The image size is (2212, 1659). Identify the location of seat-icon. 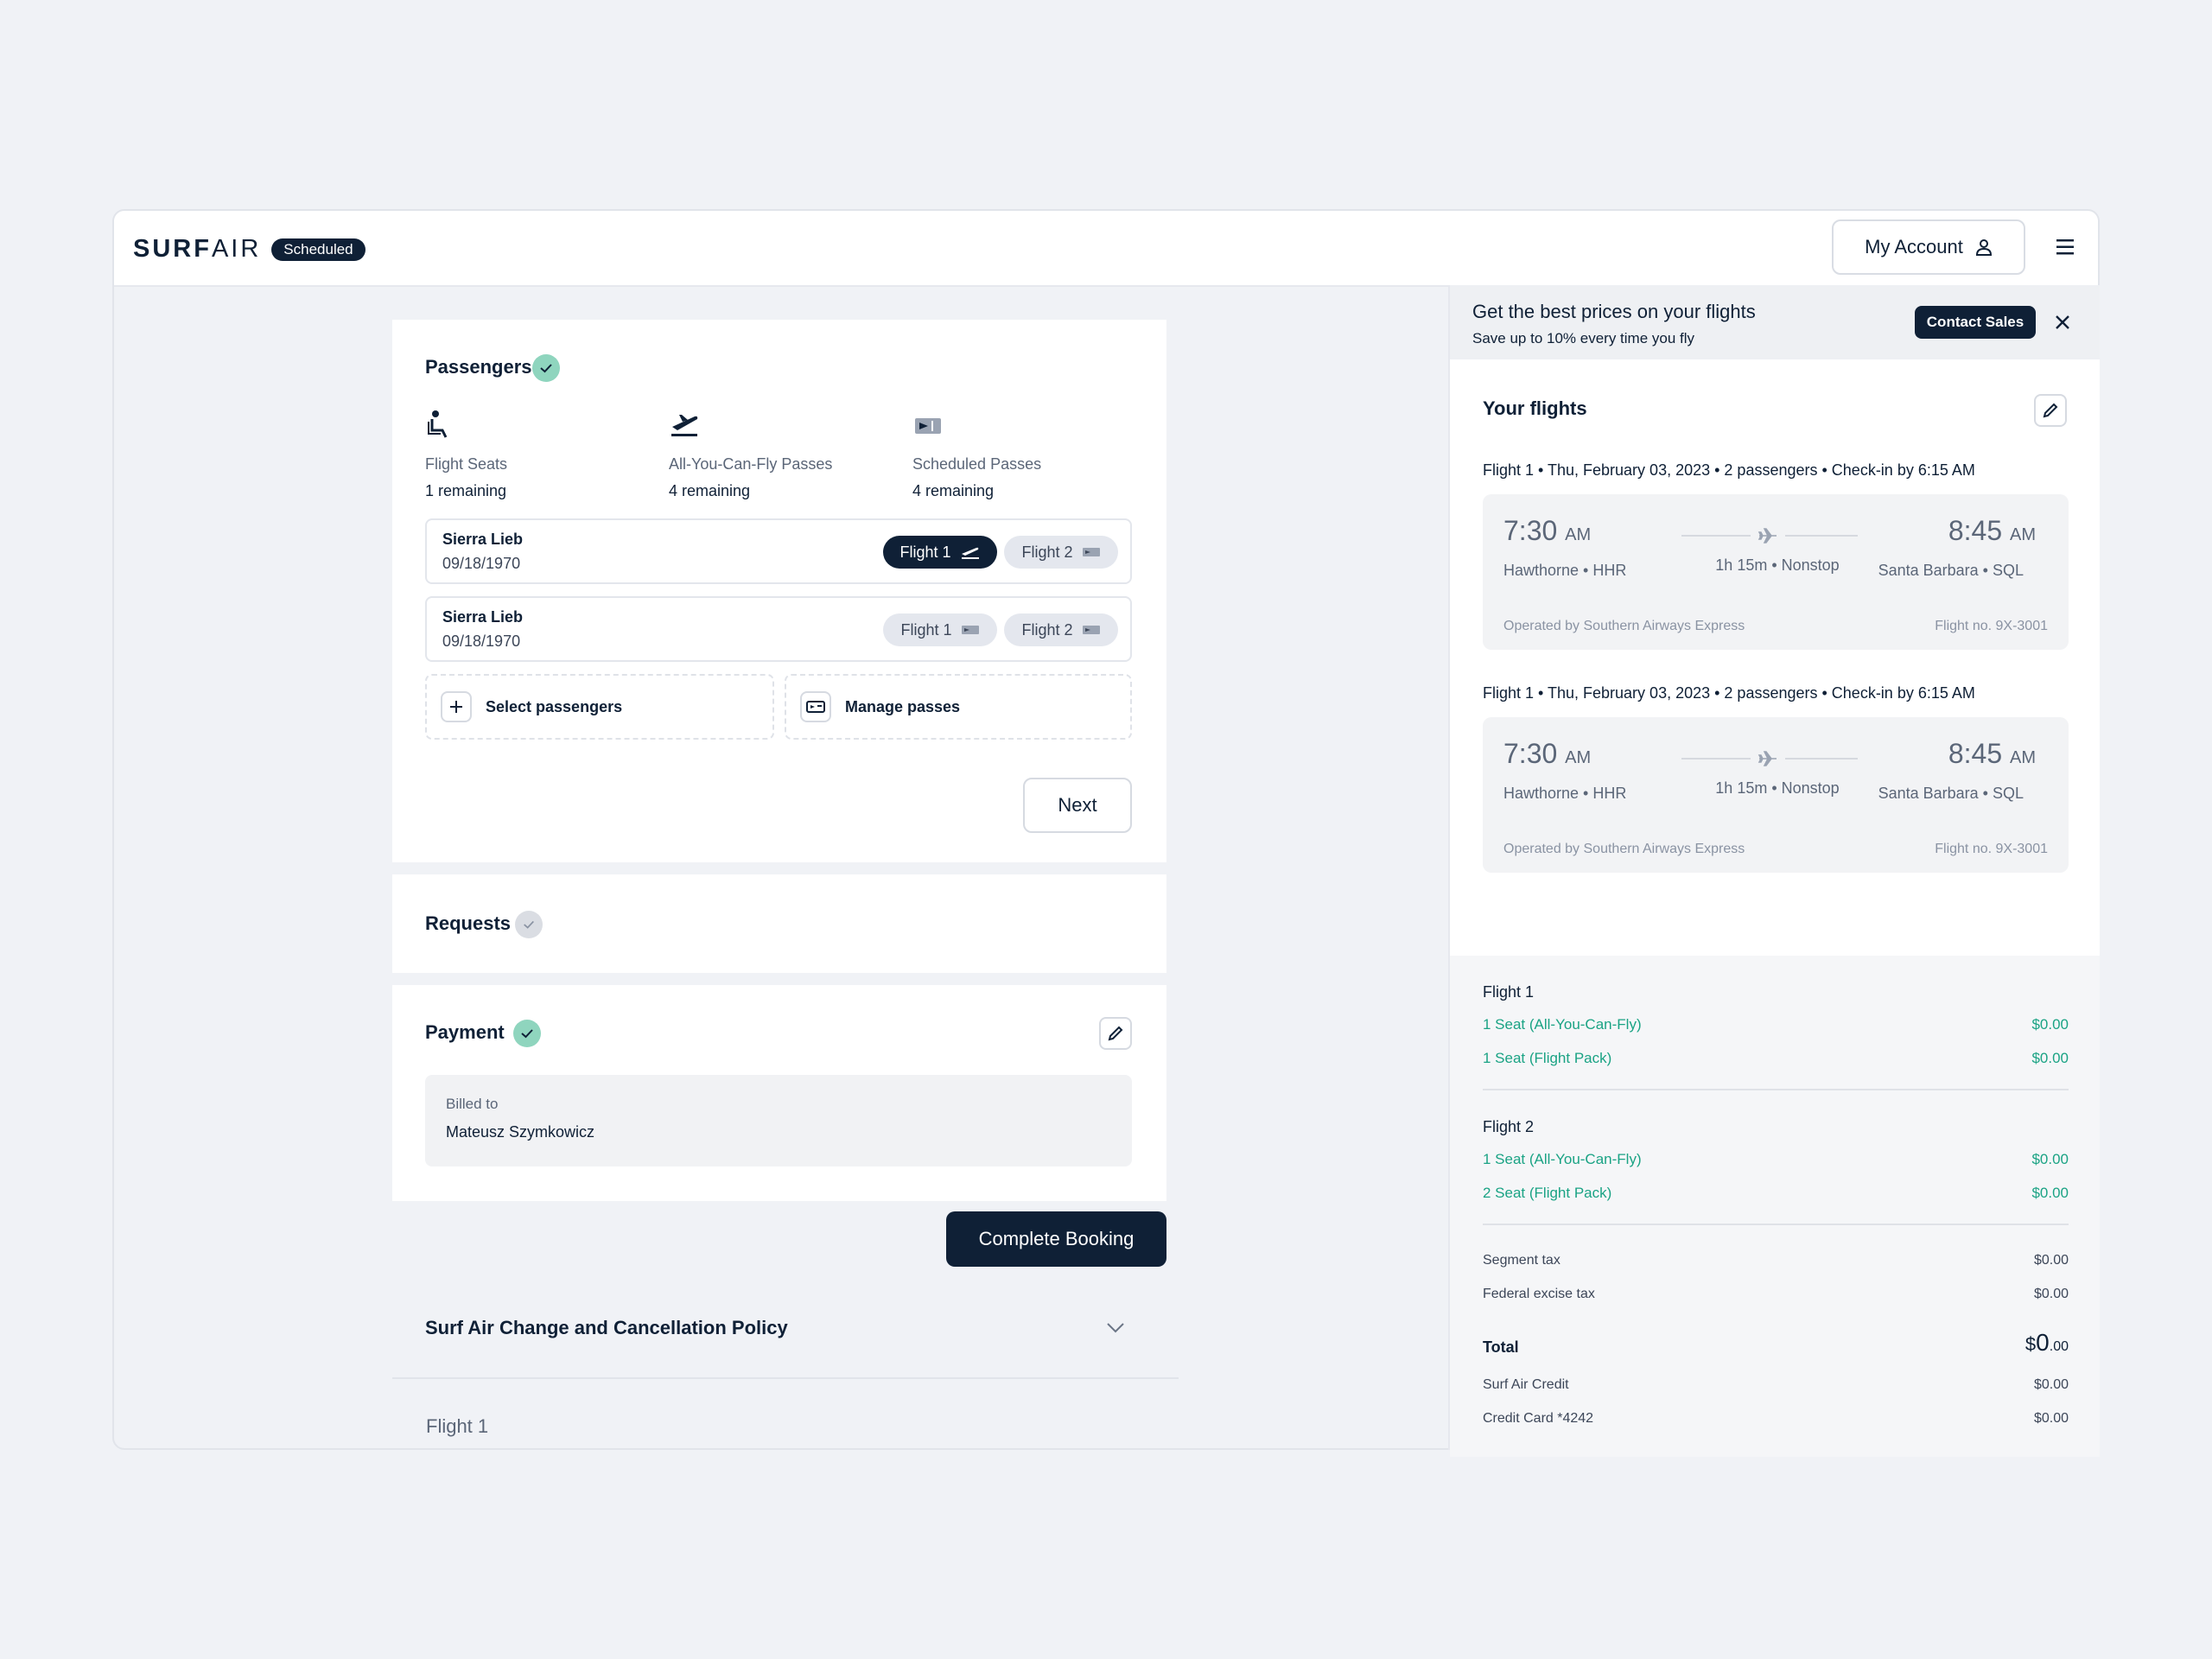
(438, 424).